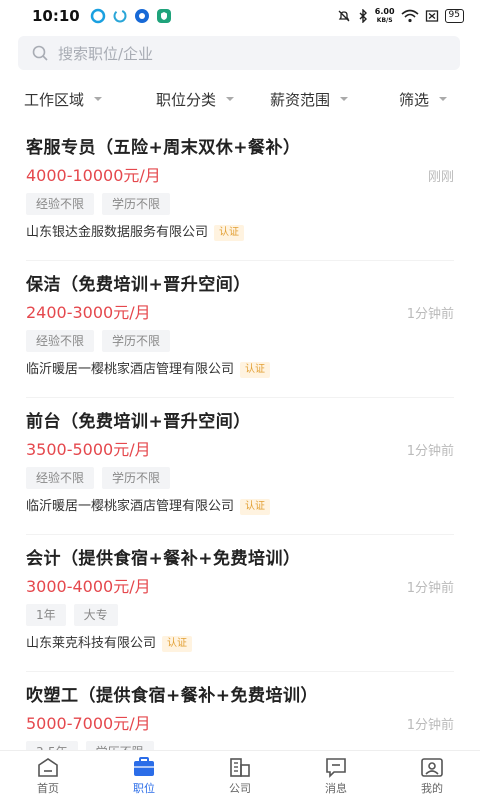 The height and width of the screenshot is (800, 480). Describe the element at coordinates (88, 586) in the screenshot. I see `job-salary: 3000-4000元/月` at that location.